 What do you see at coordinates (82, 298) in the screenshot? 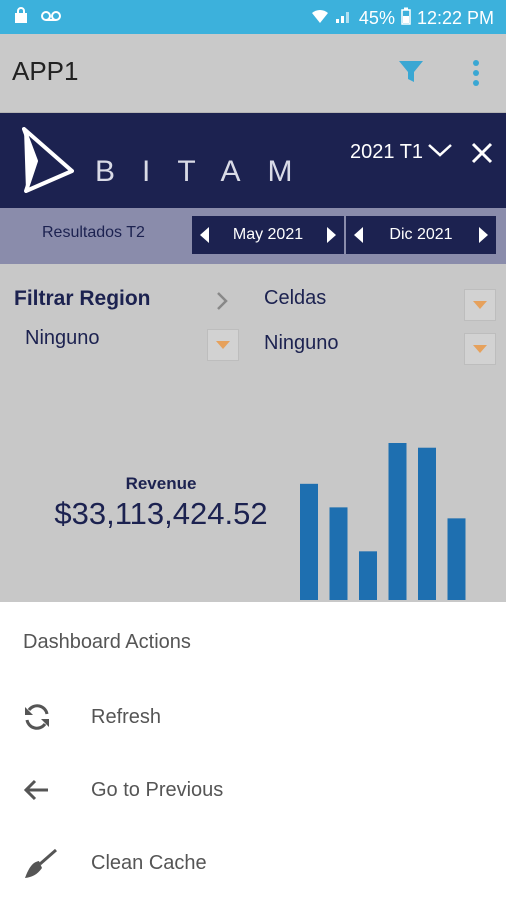
I see `filter-region-label: Filtrar Region` at bounding box center [82, 298].